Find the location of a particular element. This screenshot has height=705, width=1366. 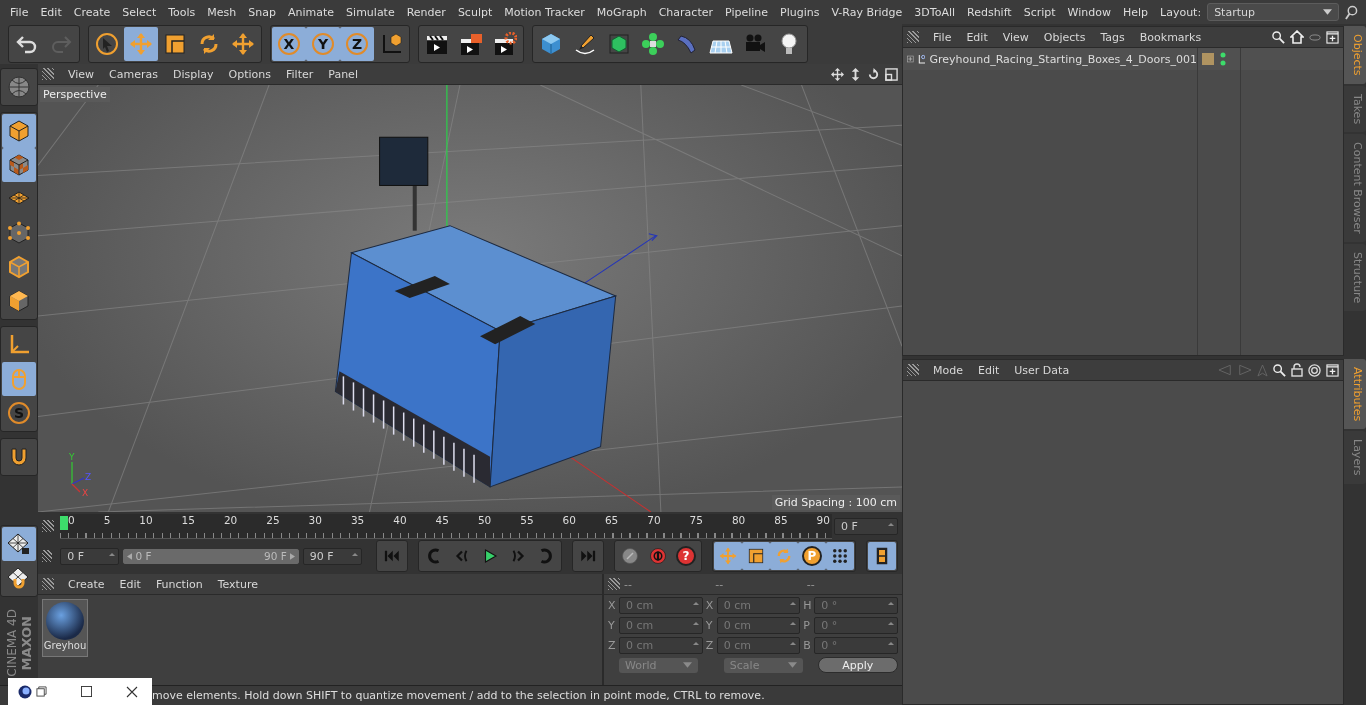

checker-cube-button is located at coordinates (19, 165).